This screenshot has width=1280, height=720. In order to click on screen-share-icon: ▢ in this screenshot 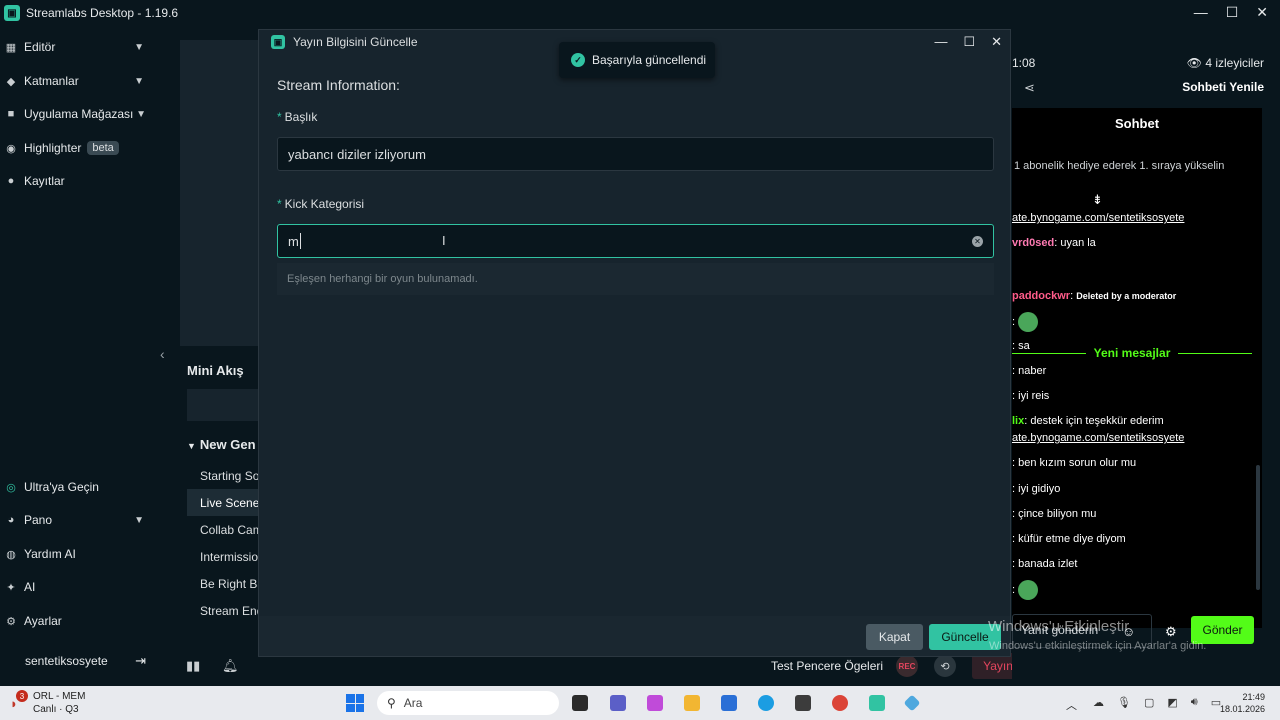, I will do `click(1149, 702)`.